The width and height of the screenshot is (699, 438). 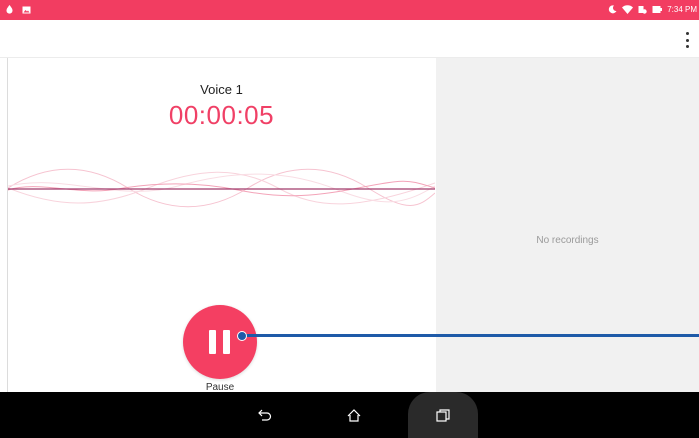 What do you see at coordinates (642, 10) in the screenshot?
I see `battery-saver-icon` at bounding box center [642, 10].